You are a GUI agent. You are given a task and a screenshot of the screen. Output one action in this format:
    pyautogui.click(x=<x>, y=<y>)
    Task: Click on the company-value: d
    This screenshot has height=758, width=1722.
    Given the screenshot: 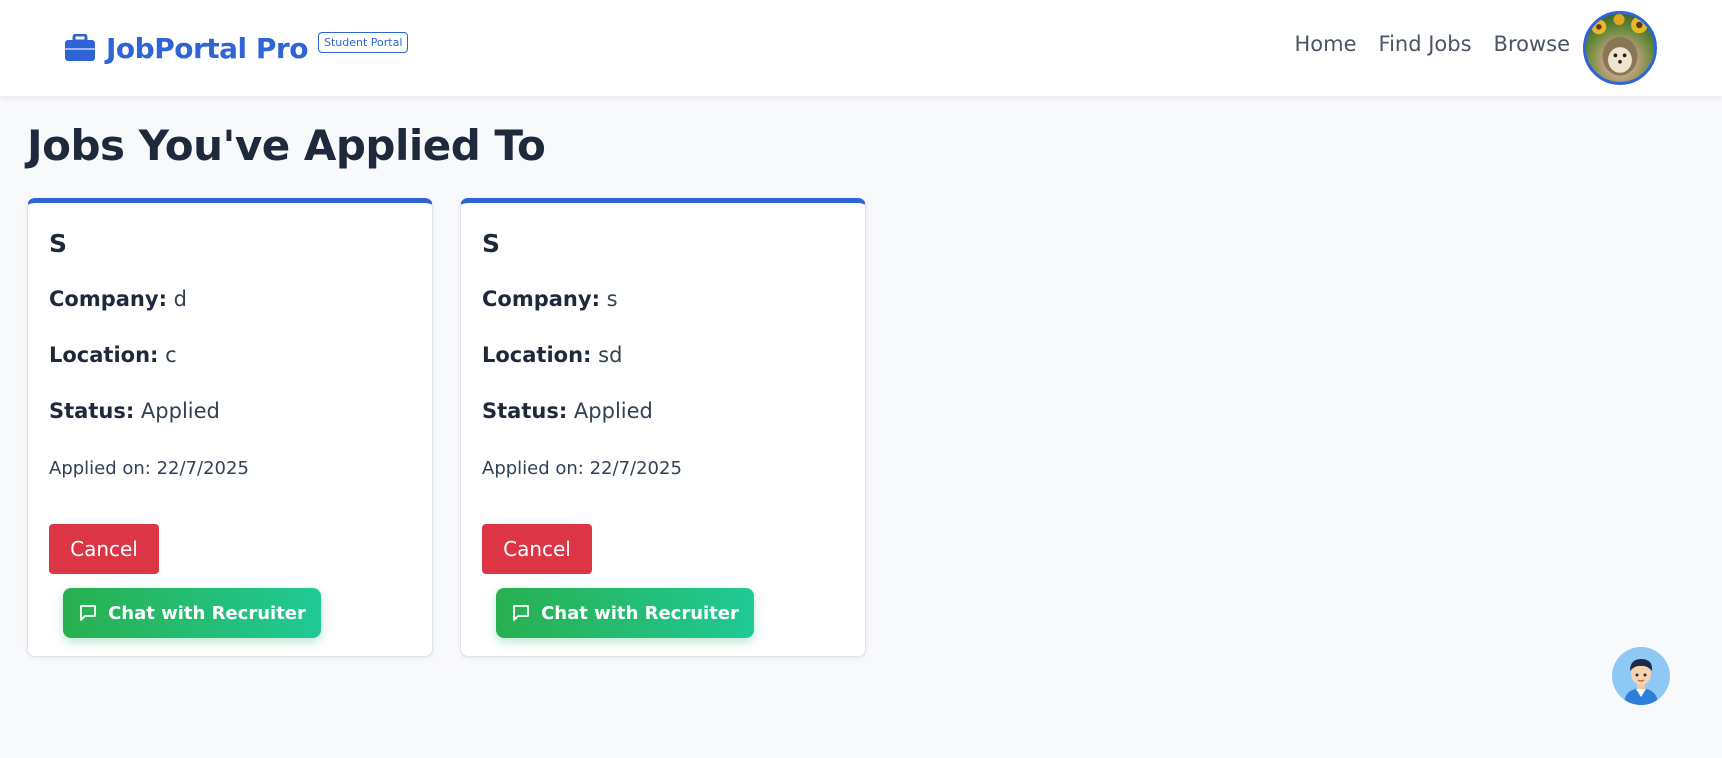 What is the action you would take?
    pyautogui.click(x=180, y=299)
    